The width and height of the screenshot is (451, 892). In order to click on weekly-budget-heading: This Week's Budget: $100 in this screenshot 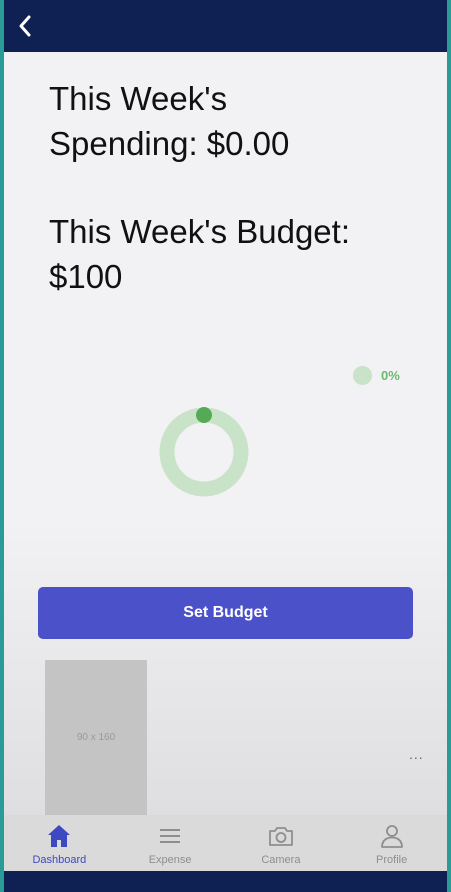, I will do `click(199, 254)`.